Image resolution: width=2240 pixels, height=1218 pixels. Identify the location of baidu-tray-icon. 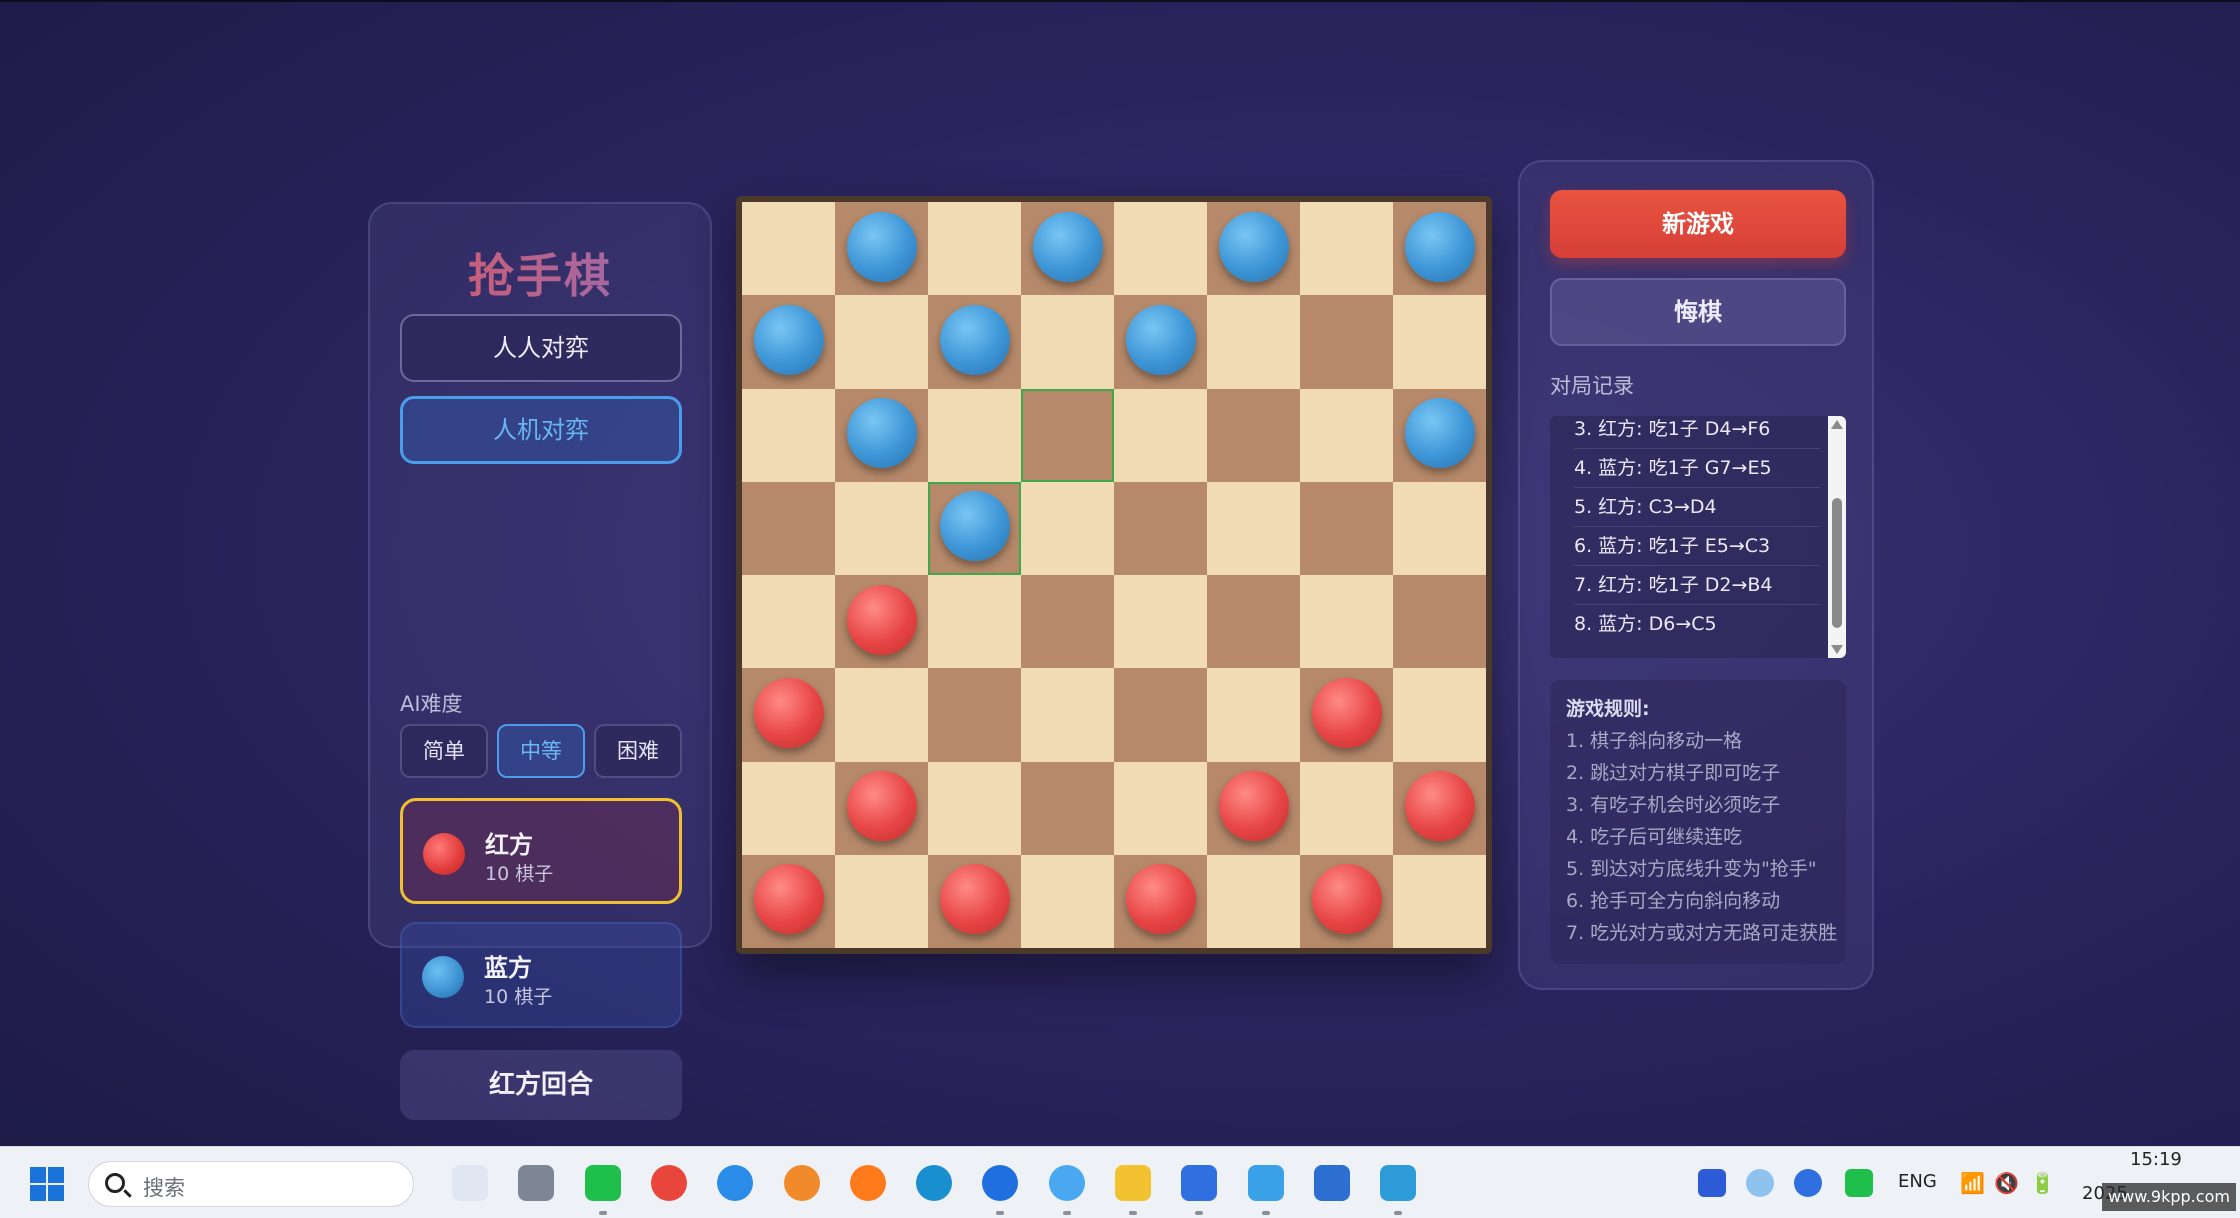
(1760, 1183).